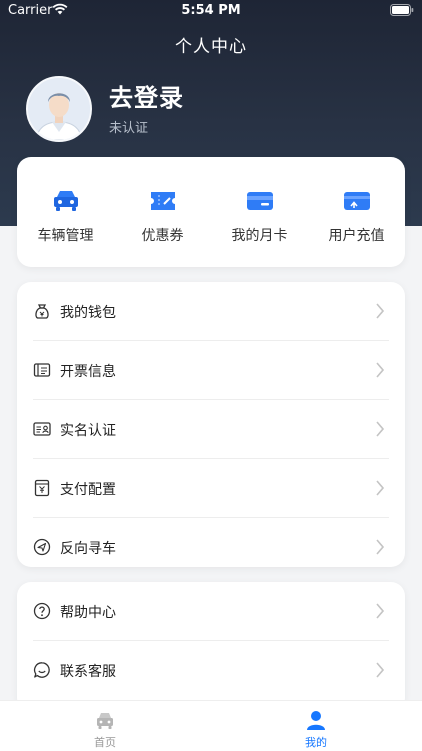 The width and height of the screenshot is (422, 751). Describe the element at coordinates (105, 721) in the screenshot. I see `home-car-icon` at that location.